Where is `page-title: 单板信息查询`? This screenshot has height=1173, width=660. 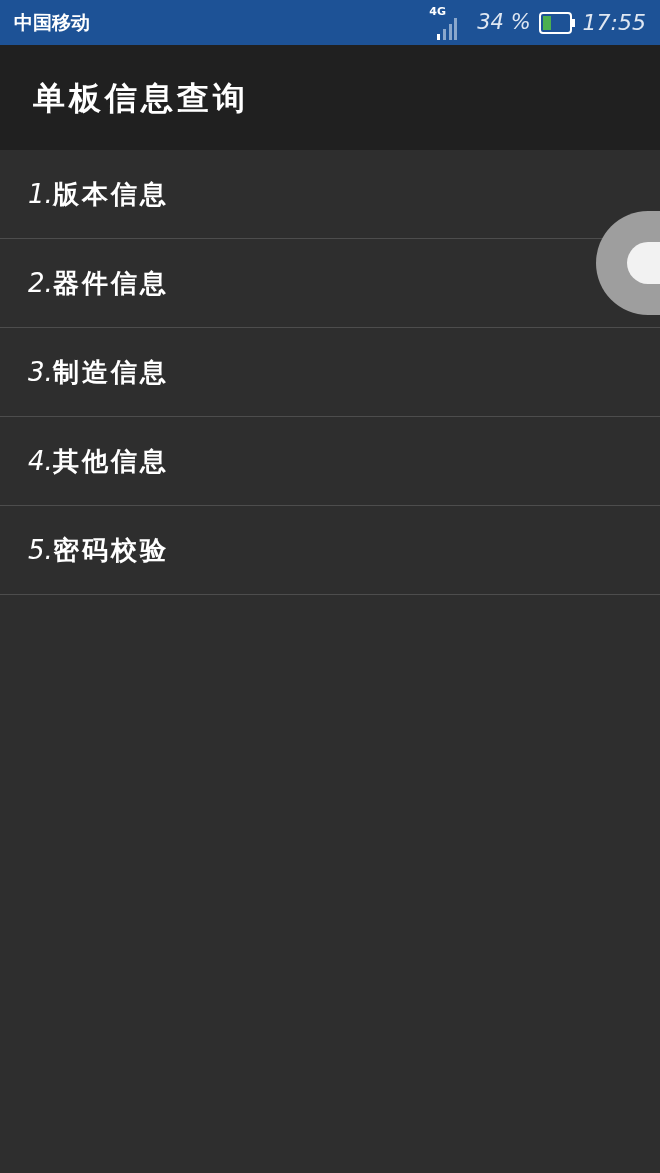 page-title: 单板信息查询 is located at coordinates (141, 98).